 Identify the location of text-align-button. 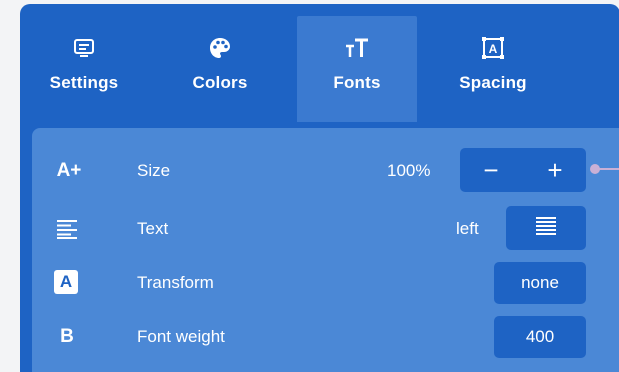
(546, 228).